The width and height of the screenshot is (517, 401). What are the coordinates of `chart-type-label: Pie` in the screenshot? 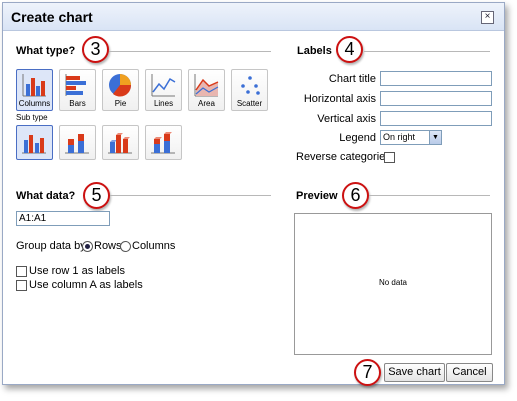 It's located at (120, 103).